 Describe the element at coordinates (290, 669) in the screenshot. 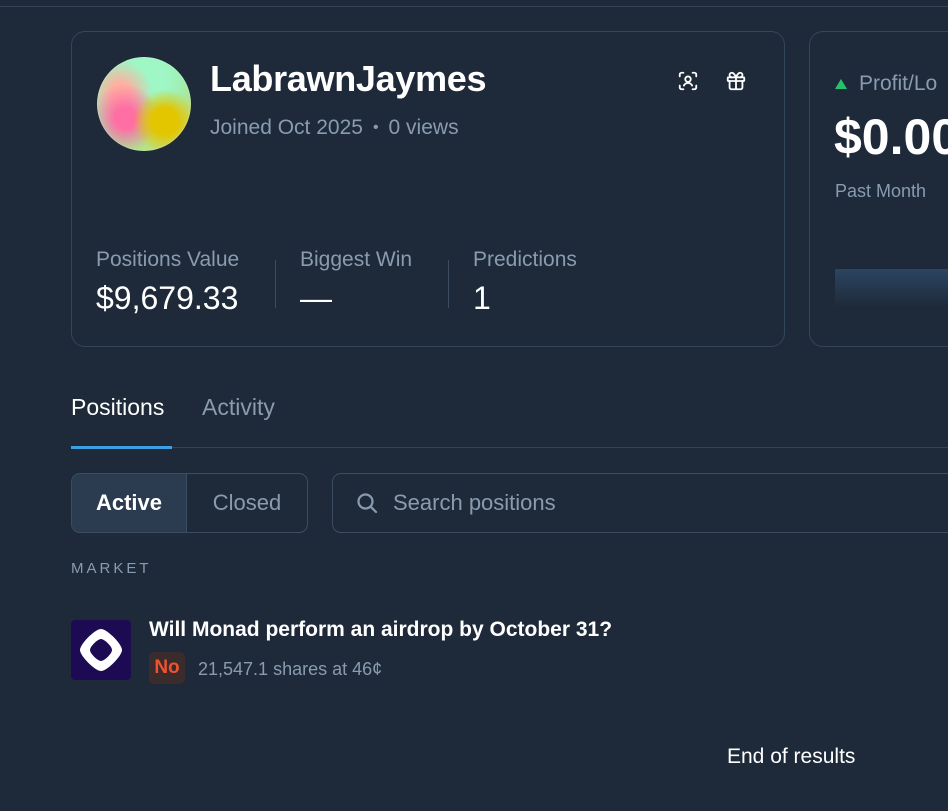

I see `shares-info: 21,547.1 shares at 46¢` at that location.